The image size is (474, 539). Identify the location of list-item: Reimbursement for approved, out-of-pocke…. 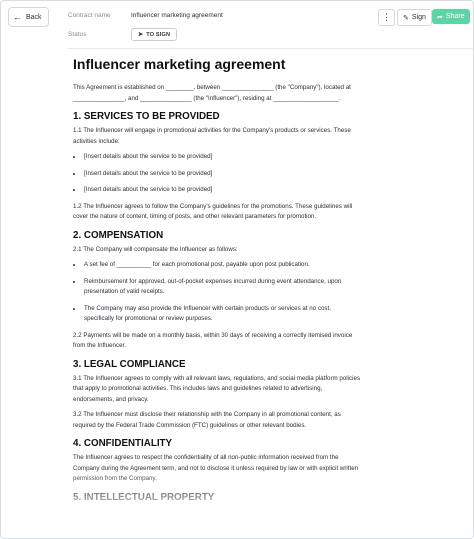
(222, 287).